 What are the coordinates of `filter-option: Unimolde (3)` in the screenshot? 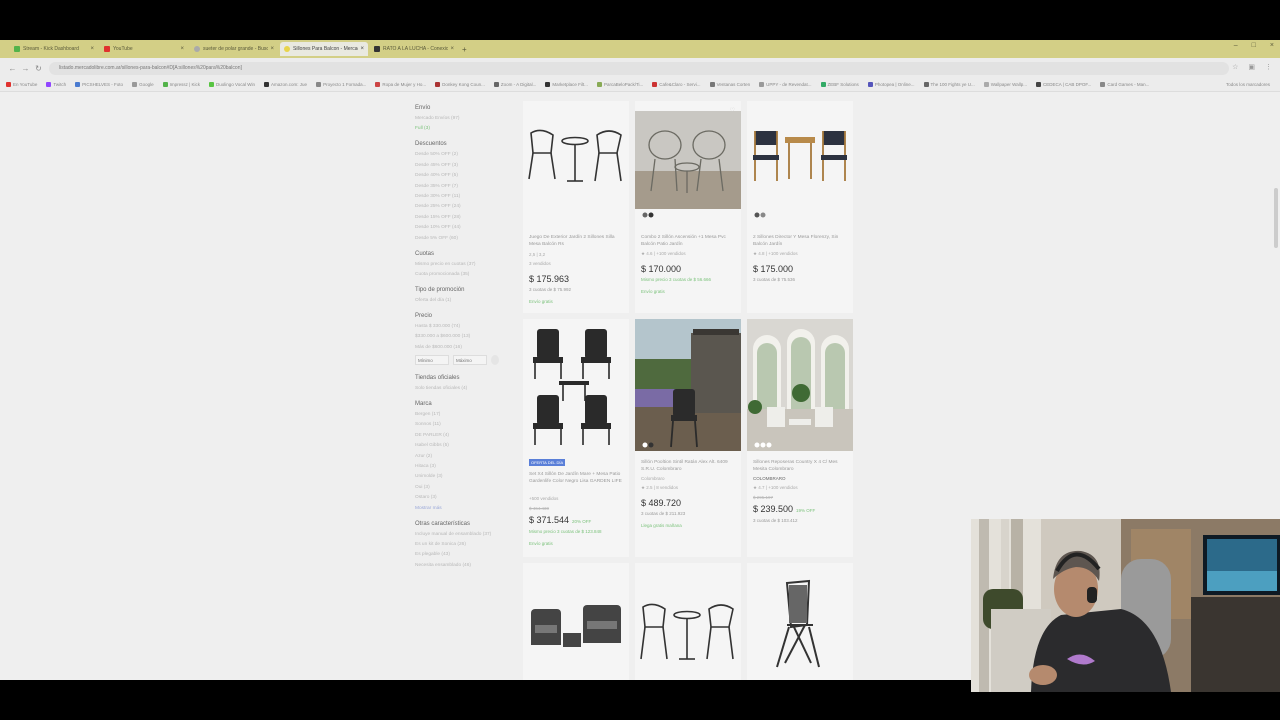 It's located at (465, 476).